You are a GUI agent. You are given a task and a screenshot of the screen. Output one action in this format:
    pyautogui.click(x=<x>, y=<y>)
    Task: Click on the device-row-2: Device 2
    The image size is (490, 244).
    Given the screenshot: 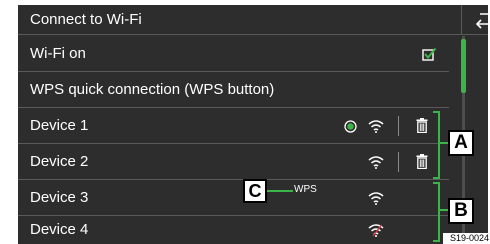 What is the action you would take?
    pyautogui.click(x=233, y=162)
    